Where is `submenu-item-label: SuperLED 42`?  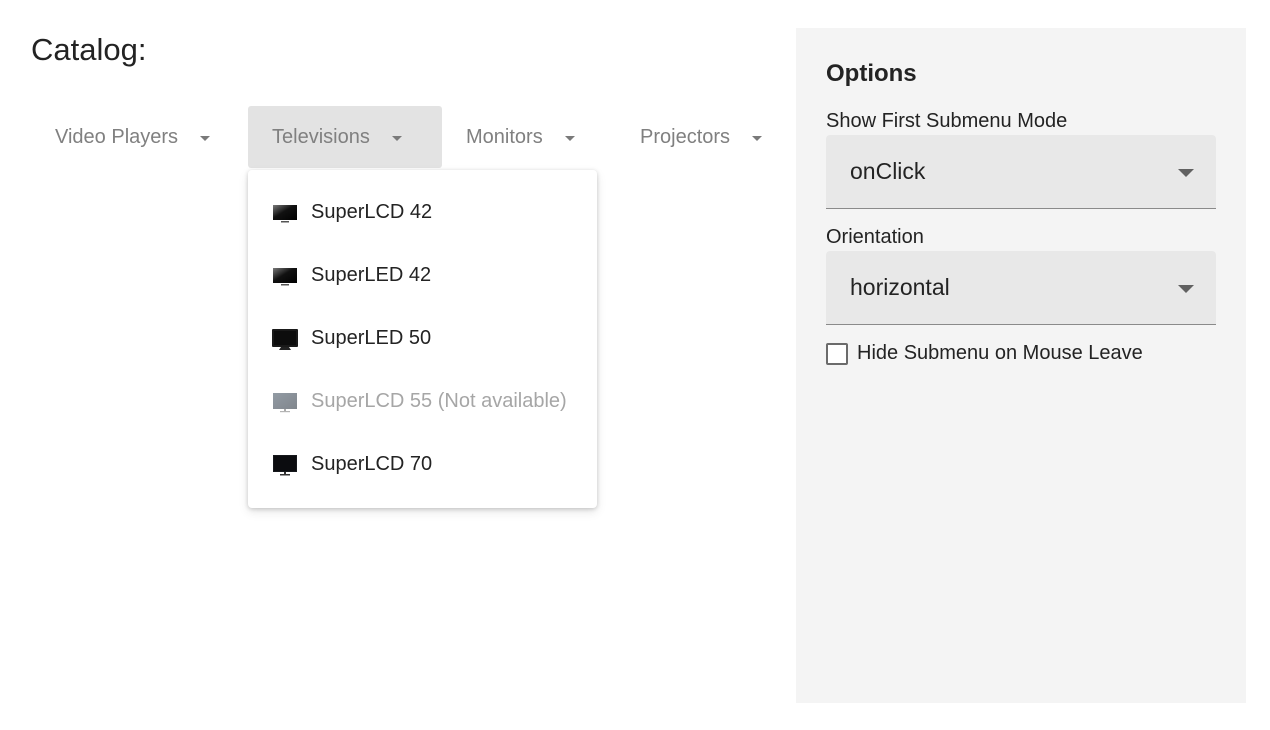 submenu-item-label: SuperLED 42 is located at coordinates (371, 275).